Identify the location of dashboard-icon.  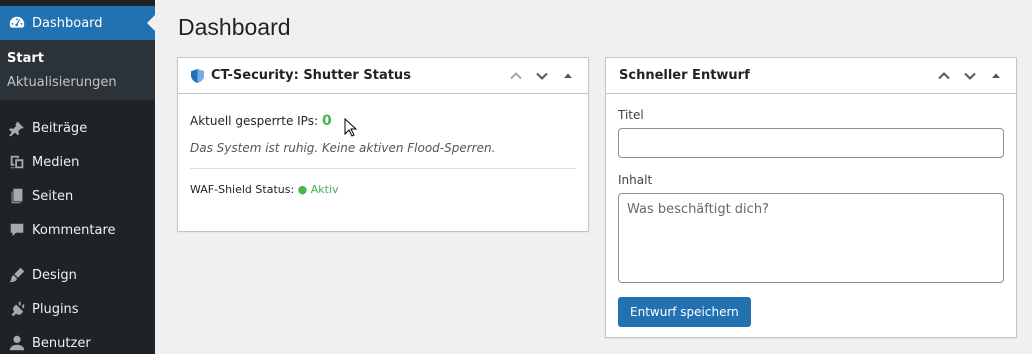
(17, 23).